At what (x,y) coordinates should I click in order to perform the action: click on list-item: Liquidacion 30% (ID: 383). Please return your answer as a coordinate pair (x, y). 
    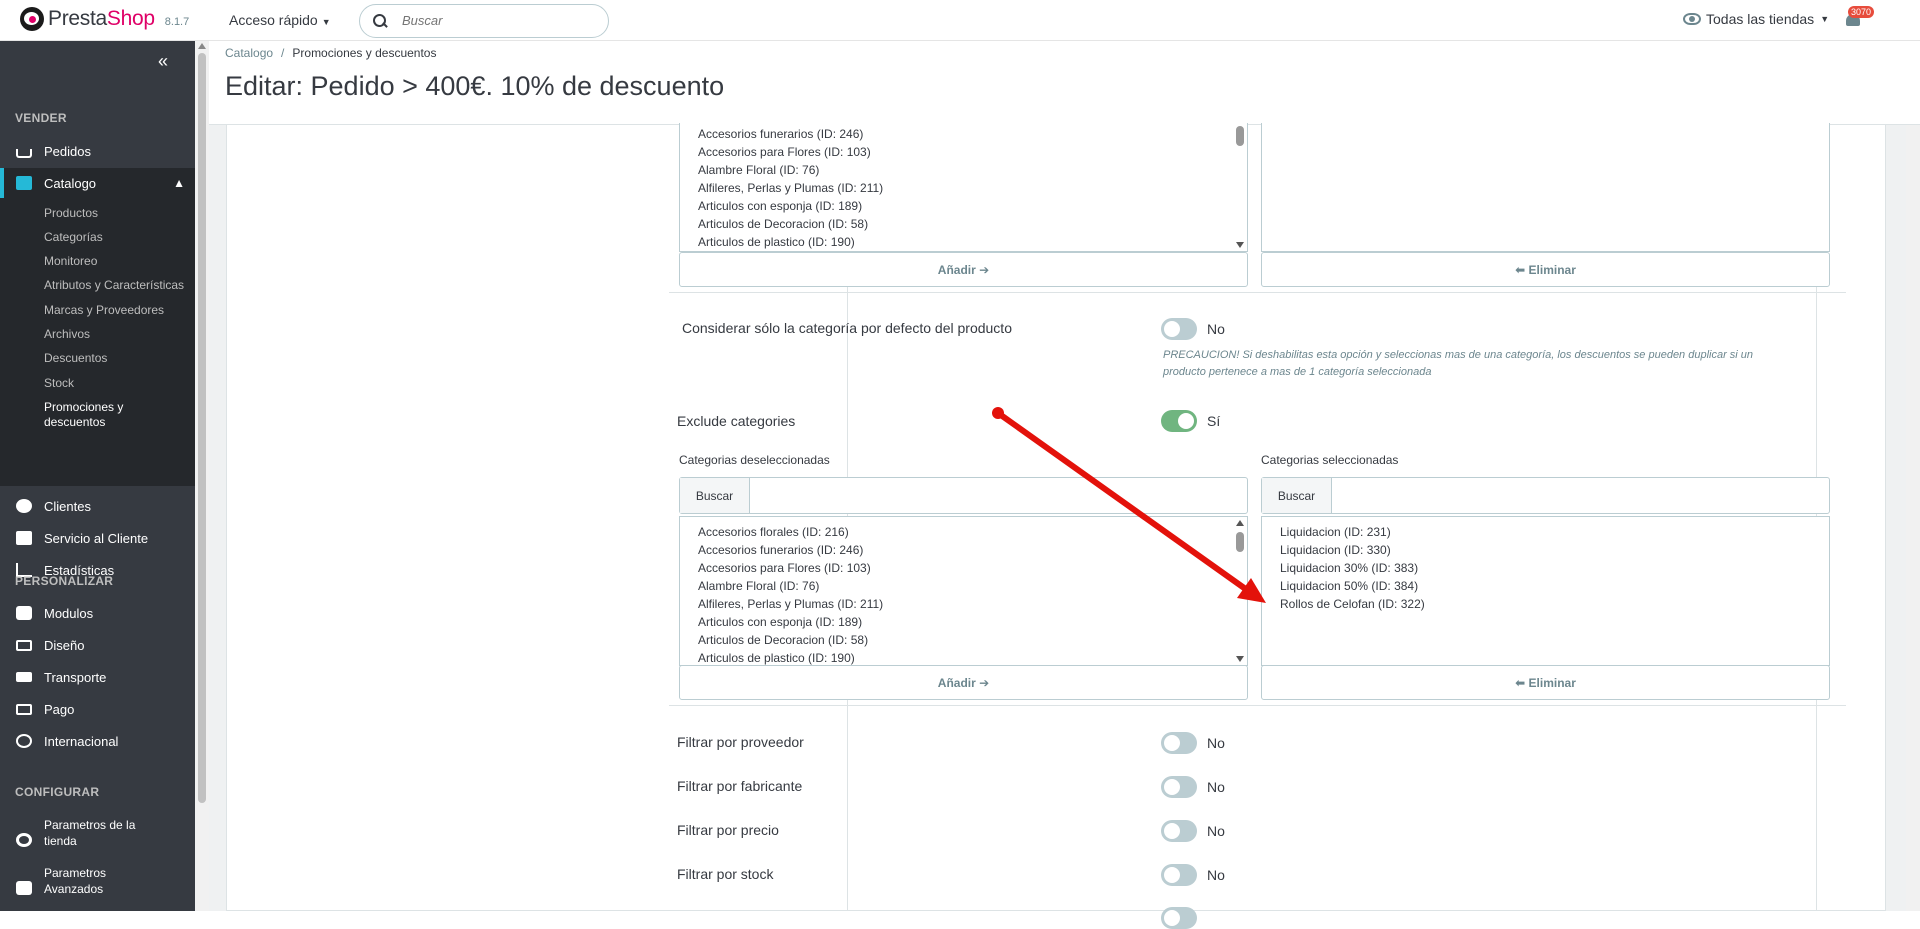
    Looking at the image, I should click on (1349, 568).